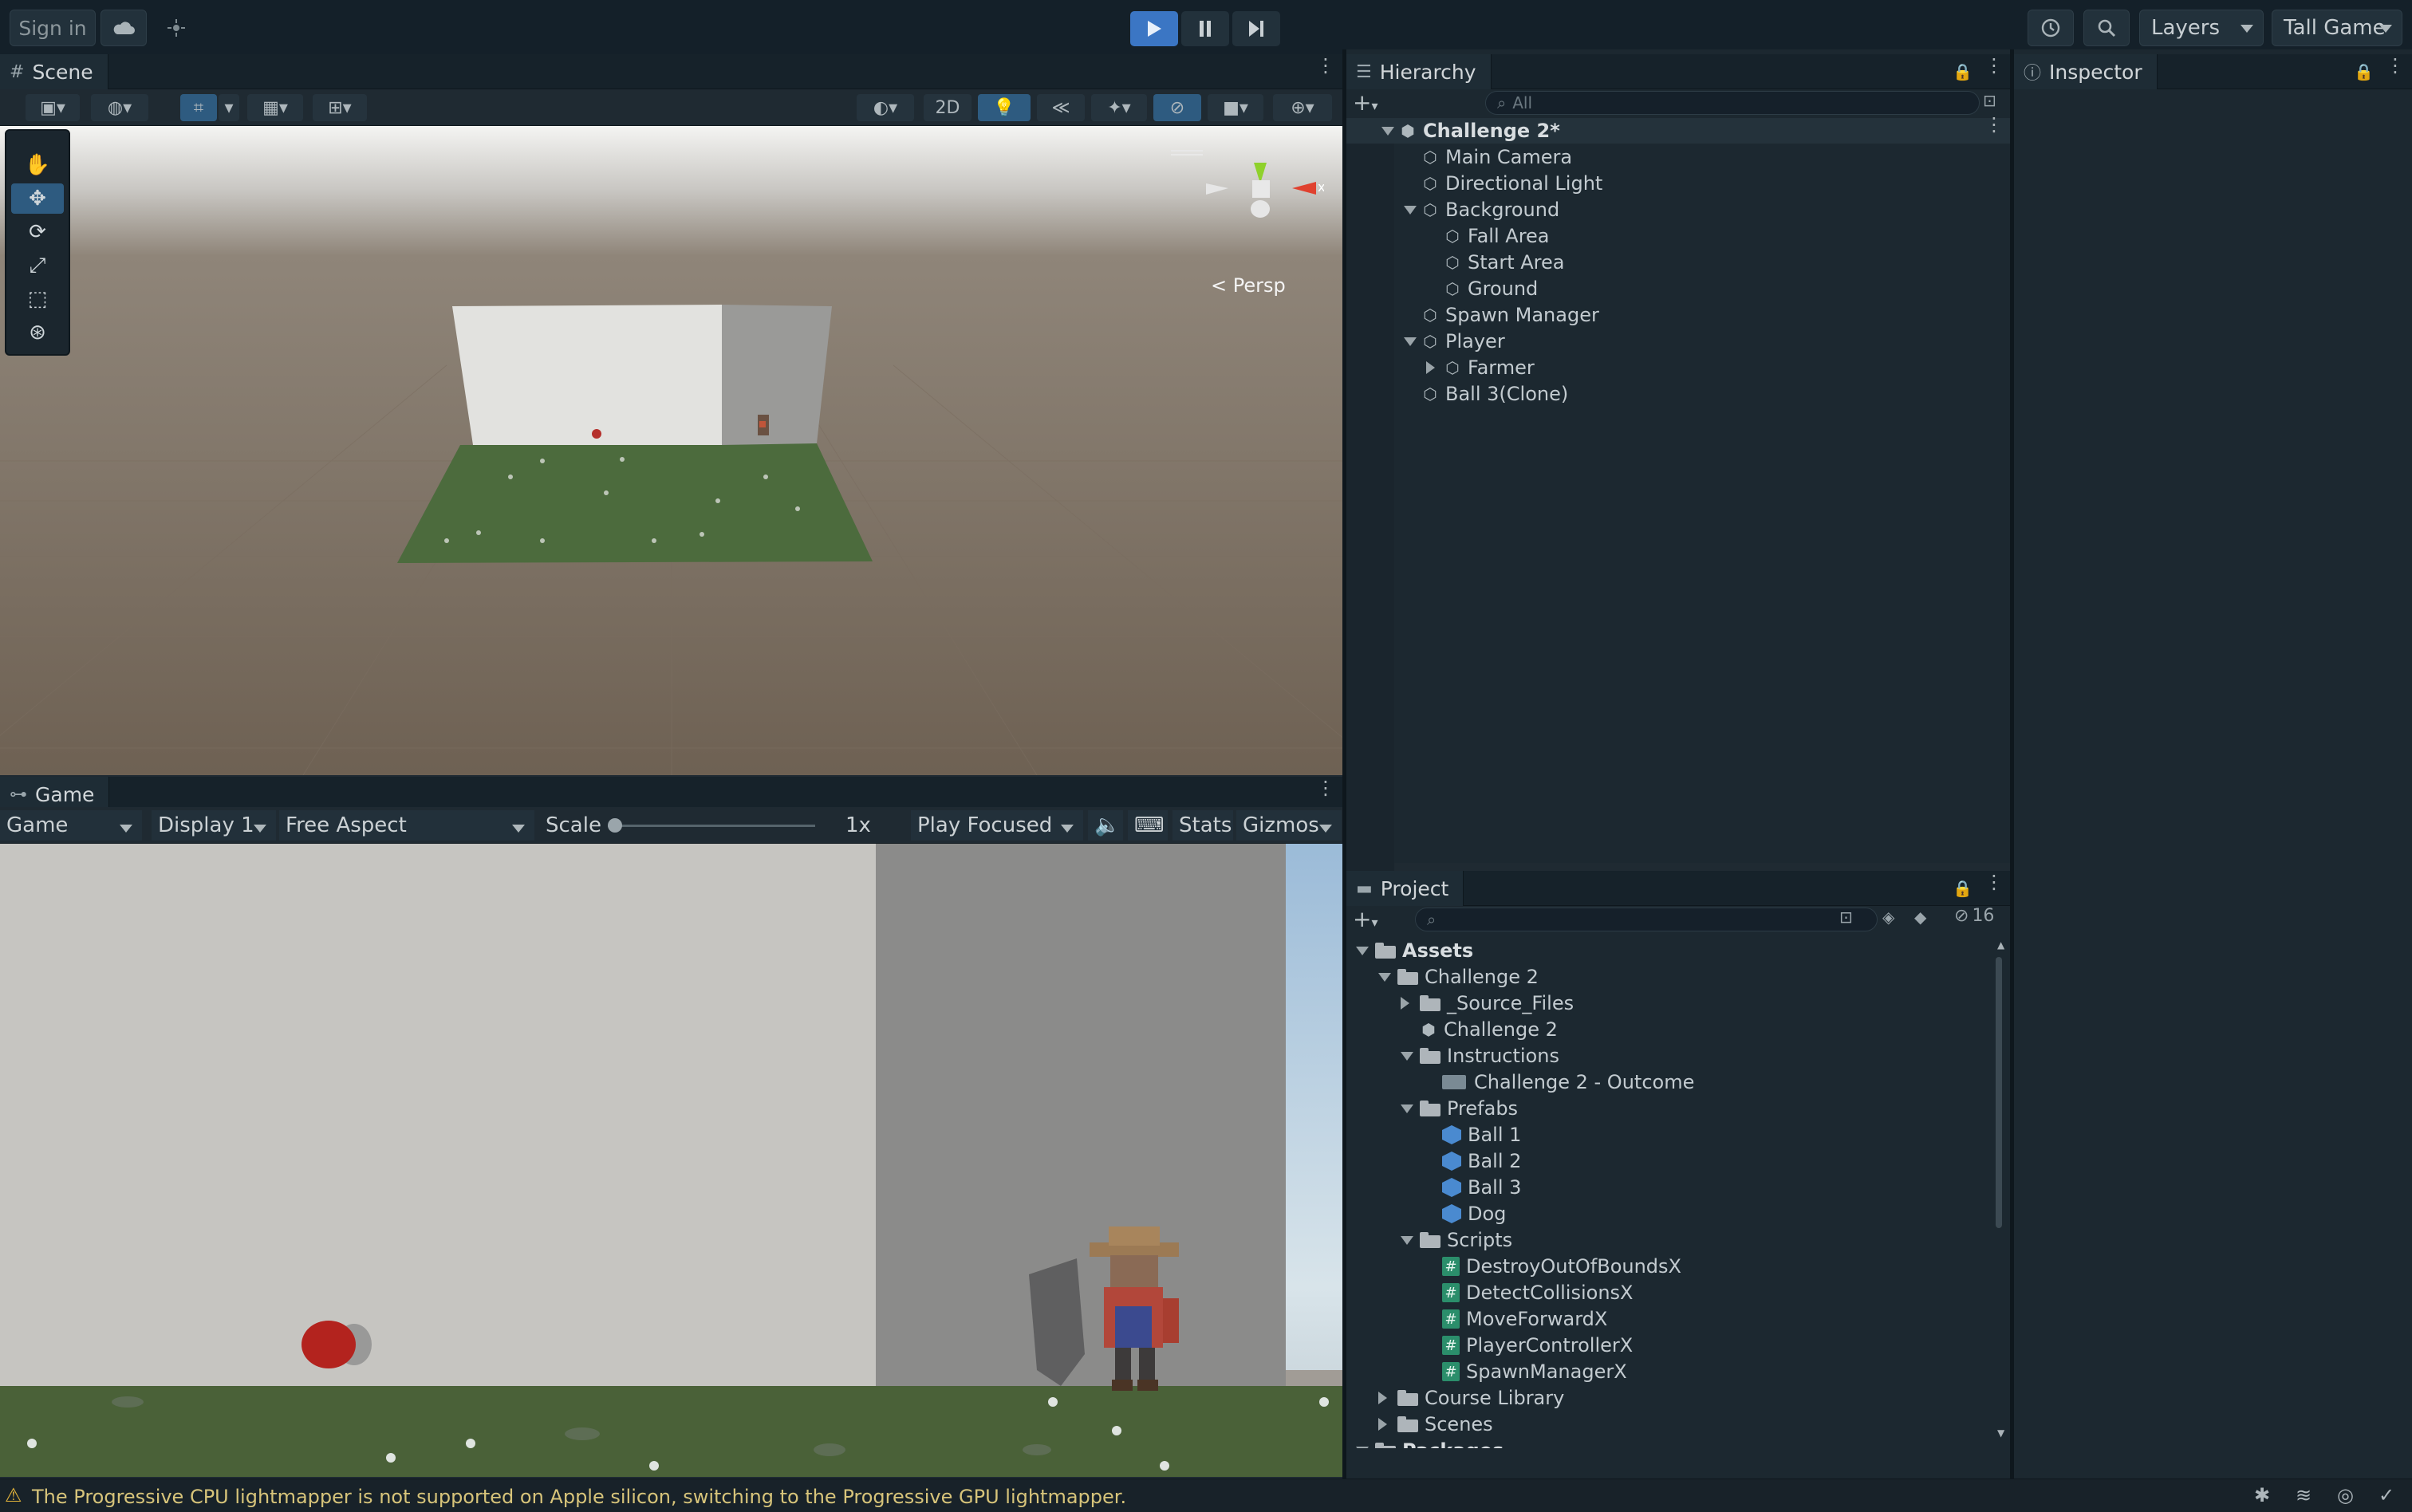  I want to click on play-button, so click(1154, 29).